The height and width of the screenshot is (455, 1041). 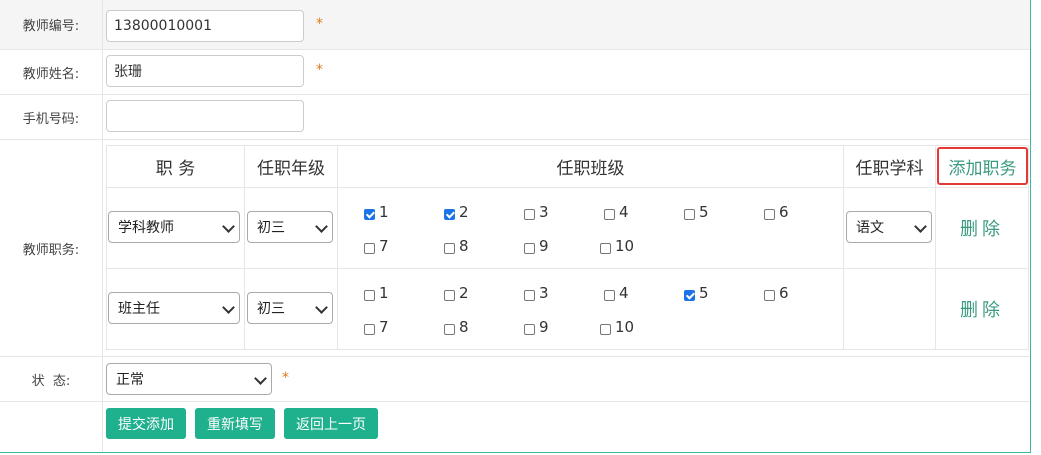 I want to click on class-label: 9, so click(x=544, y=327).